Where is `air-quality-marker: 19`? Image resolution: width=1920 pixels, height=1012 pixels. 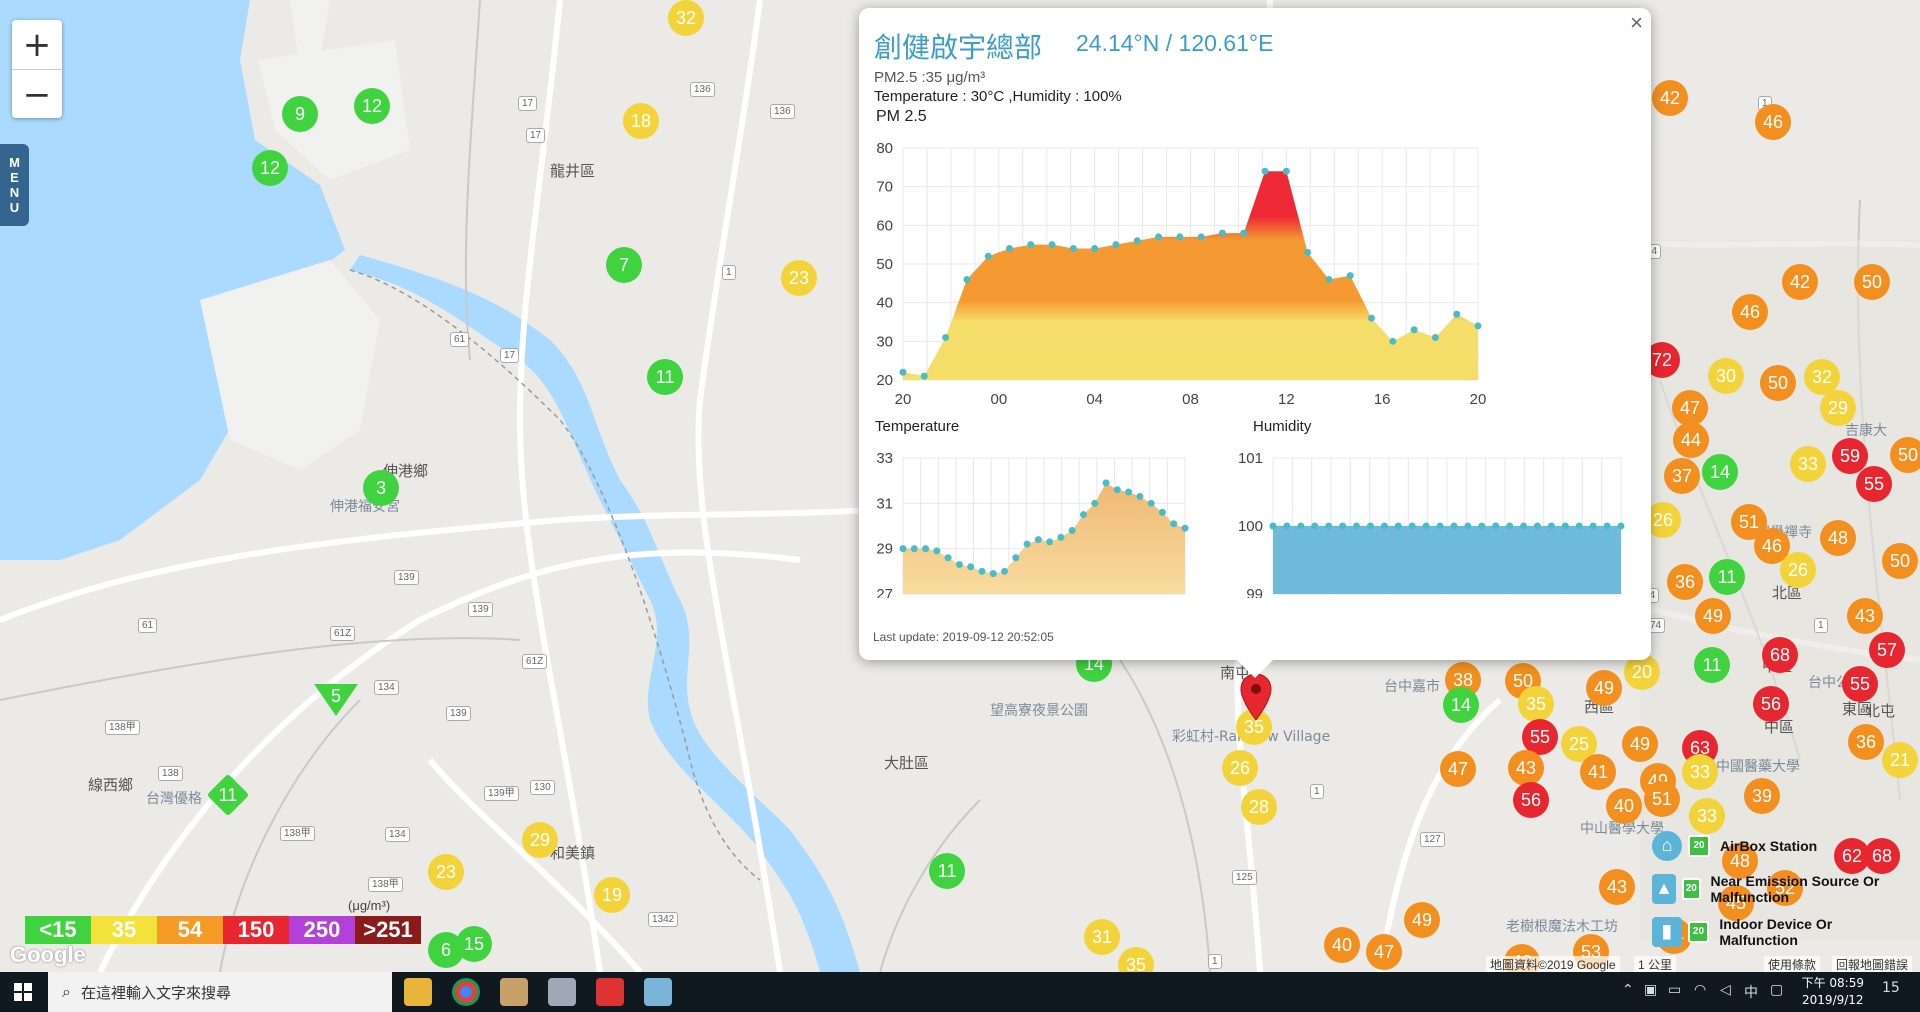 air-quality-marker: 19 is located at coordinates (612, 895).